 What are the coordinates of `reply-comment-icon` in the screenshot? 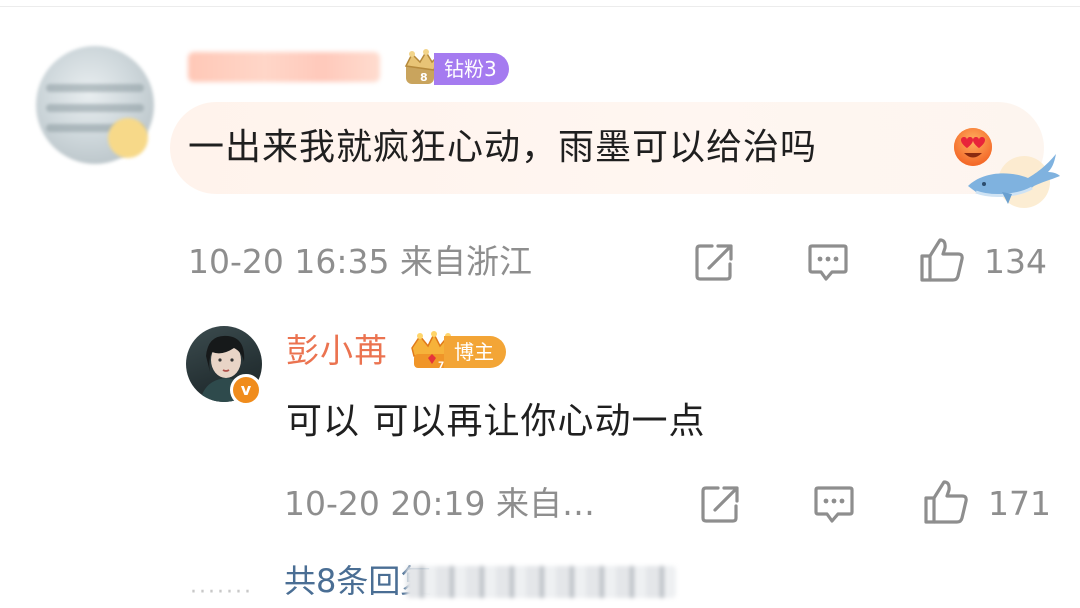 It's located at (834, 504).